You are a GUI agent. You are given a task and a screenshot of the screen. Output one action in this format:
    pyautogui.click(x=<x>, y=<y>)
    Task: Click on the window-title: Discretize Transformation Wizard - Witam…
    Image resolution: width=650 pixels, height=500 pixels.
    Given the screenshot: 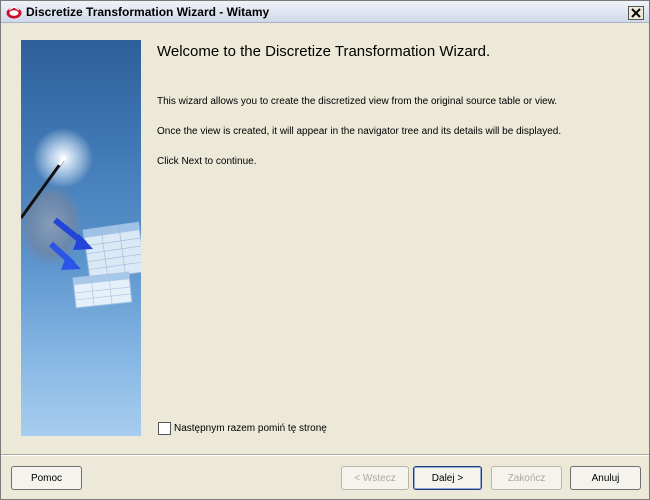 What is the action you would take?
    pyautogui.click(x=148, y=12)
    